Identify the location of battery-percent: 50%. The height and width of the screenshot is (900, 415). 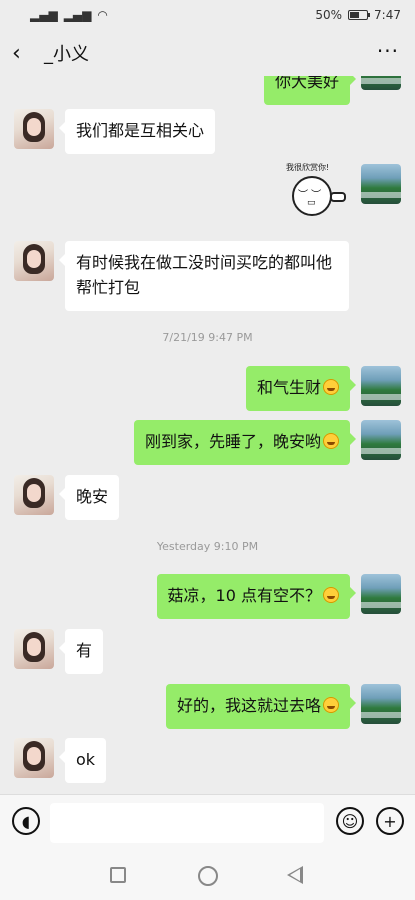
(329, 15).